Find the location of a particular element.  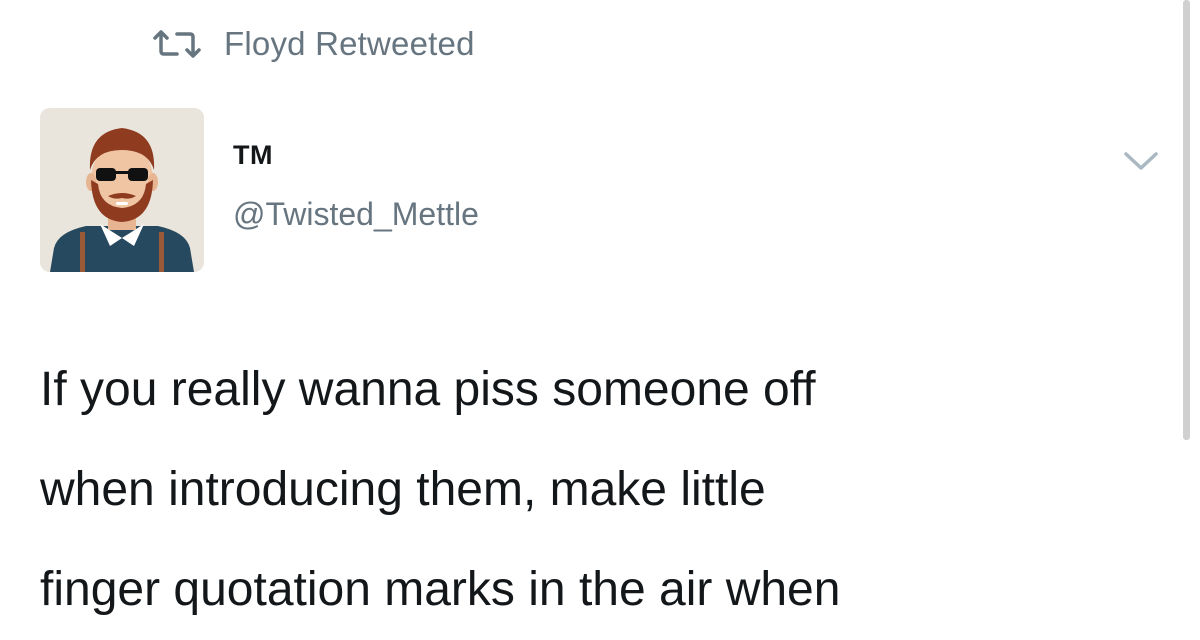

tweet-text-line: when introducing them, make little is located at coordinates (403, 489).